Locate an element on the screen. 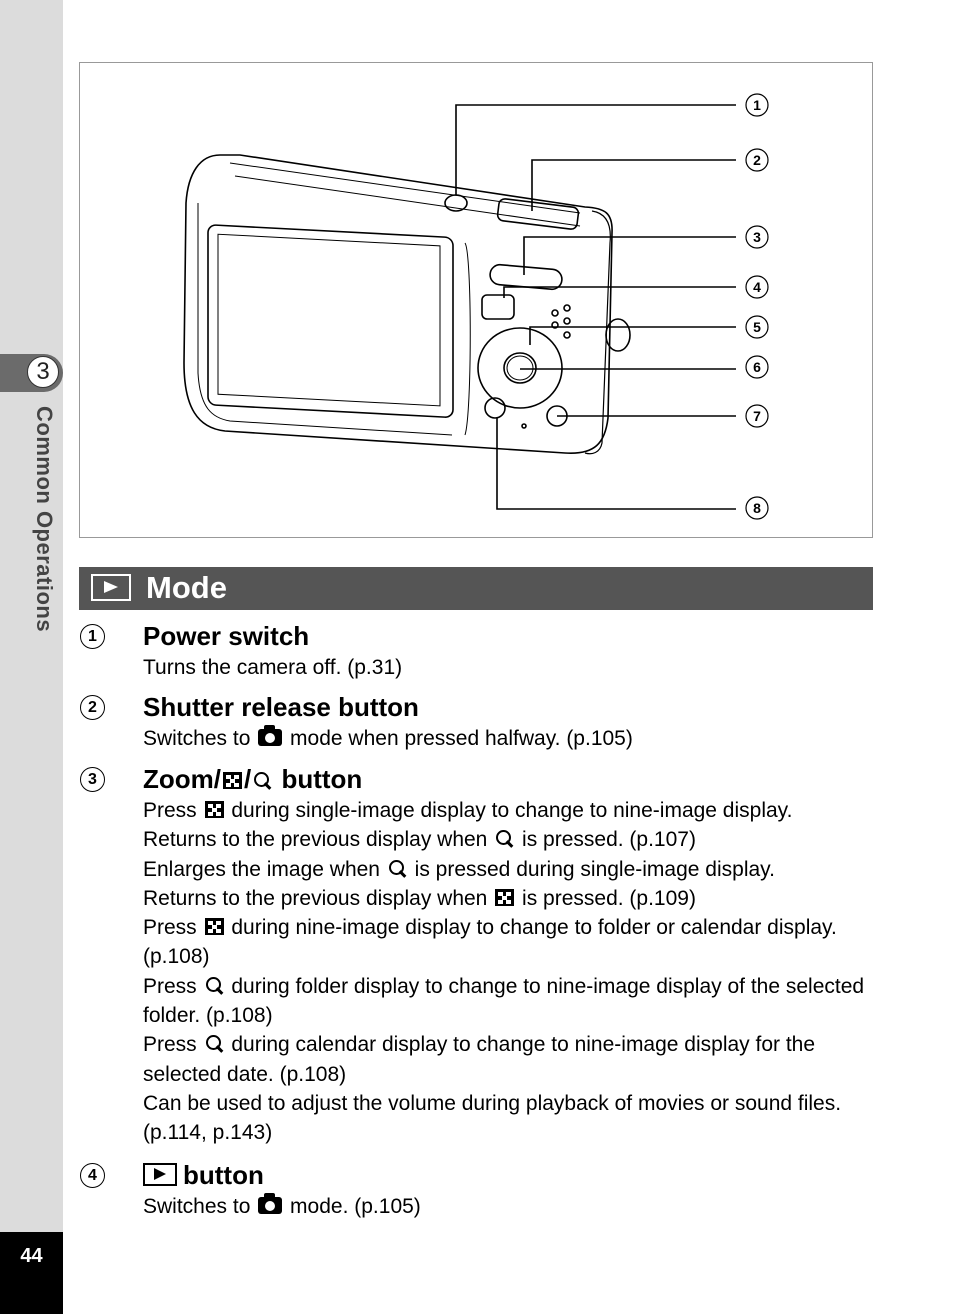 This screenshot has width=954, height=1314. item-number: 4 is located at coordinates (92, 1175).